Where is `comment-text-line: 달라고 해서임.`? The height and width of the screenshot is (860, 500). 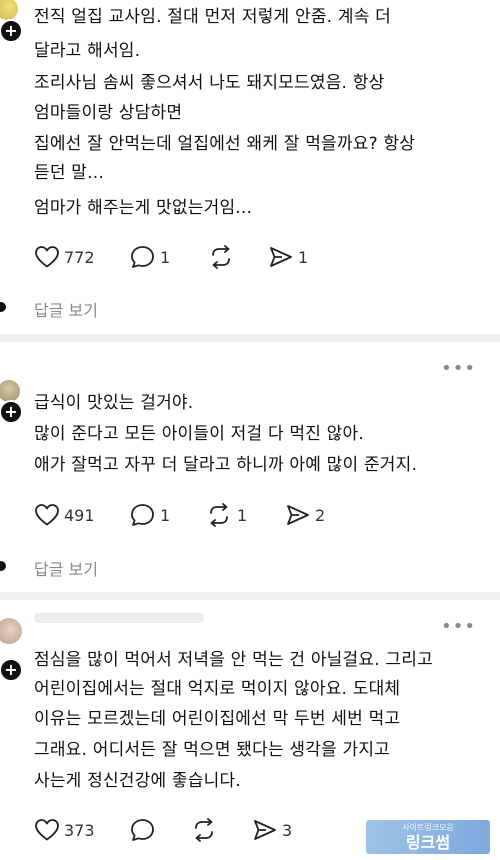
comment-text-line: 달라고 해서임. is located at coordinates (87, 51).